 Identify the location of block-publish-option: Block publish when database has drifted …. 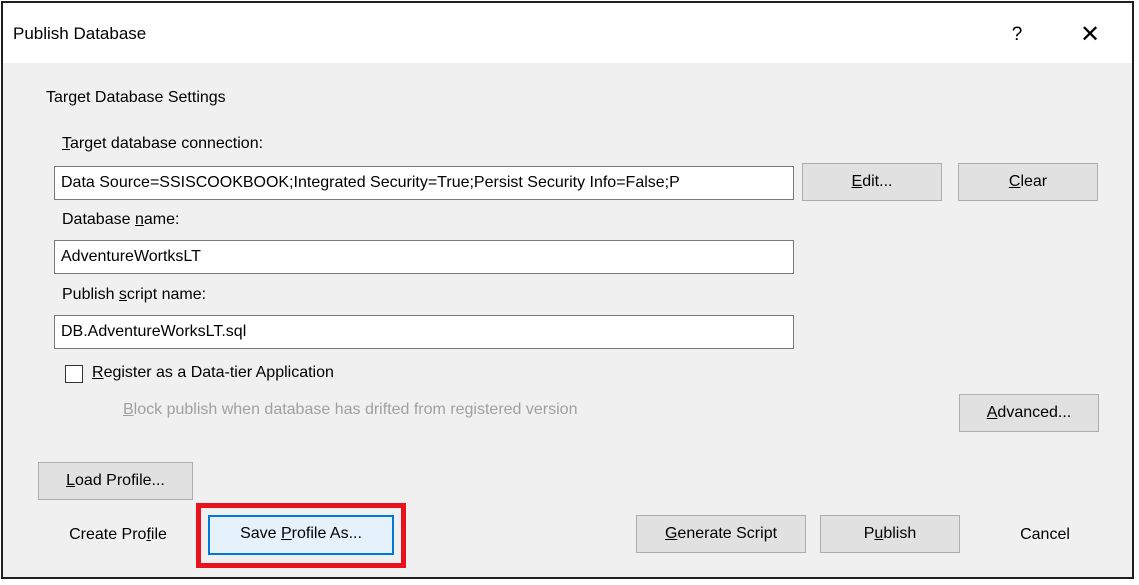
(350, 409).